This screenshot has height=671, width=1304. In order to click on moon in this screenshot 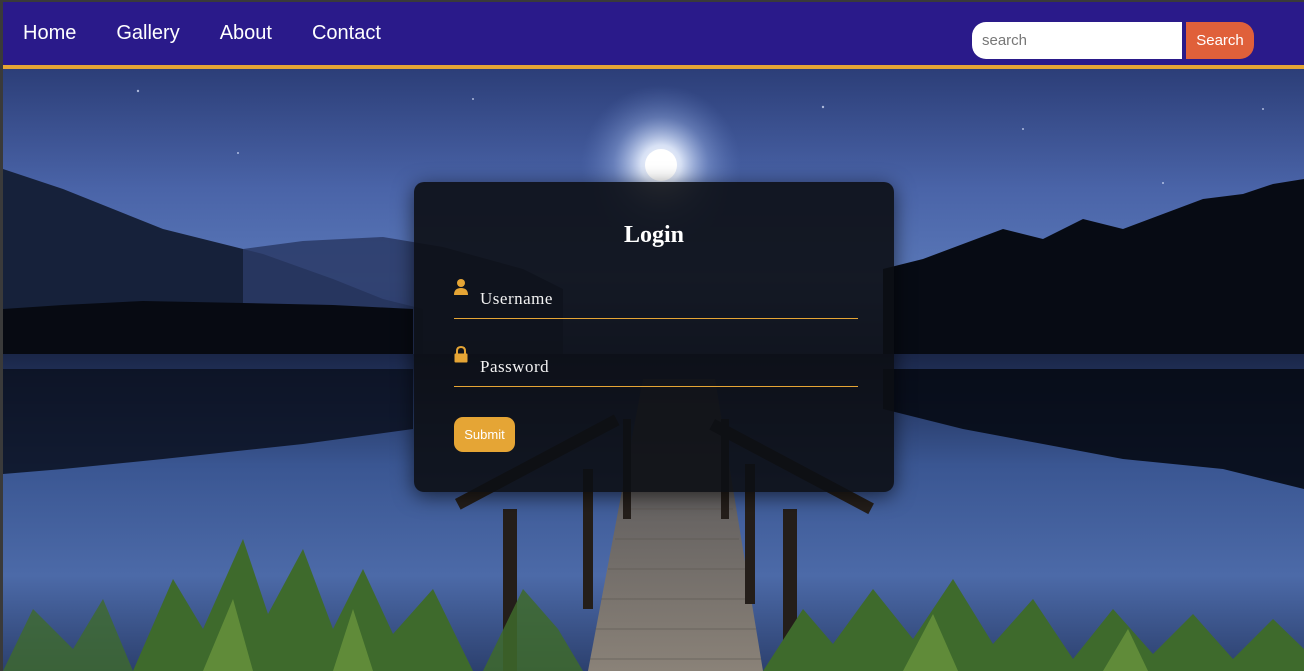, I will do `click(661, 165)`.